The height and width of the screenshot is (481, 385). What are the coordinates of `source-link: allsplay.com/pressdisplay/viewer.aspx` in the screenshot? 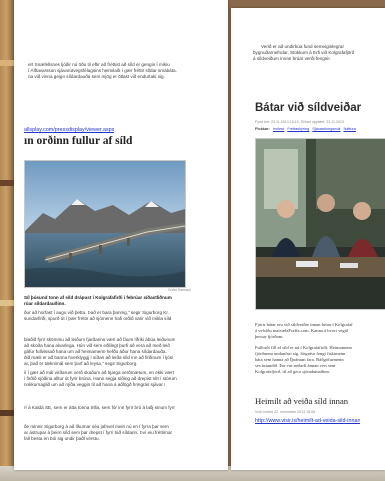 It's located at (69, 130).